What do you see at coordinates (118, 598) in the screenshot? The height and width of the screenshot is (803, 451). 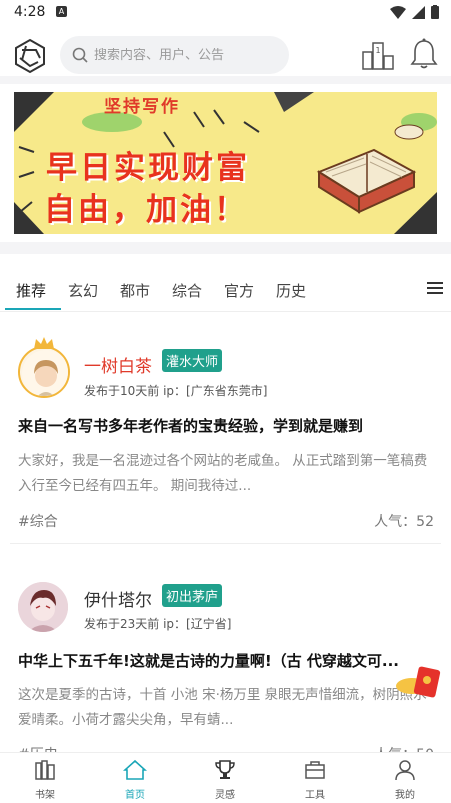 I see `author-name: 伊什塔尔` at bounding box center [118, 598].